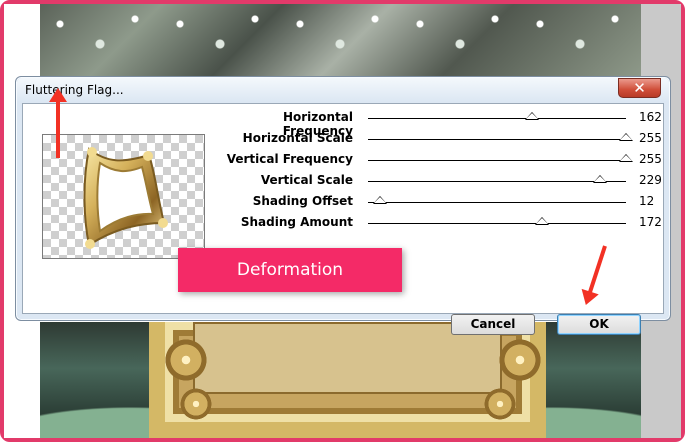  What do you see at coordinates (186, 360) in the screenshot?
I see `frame-ornament-left` at bounding box center [186, 360].